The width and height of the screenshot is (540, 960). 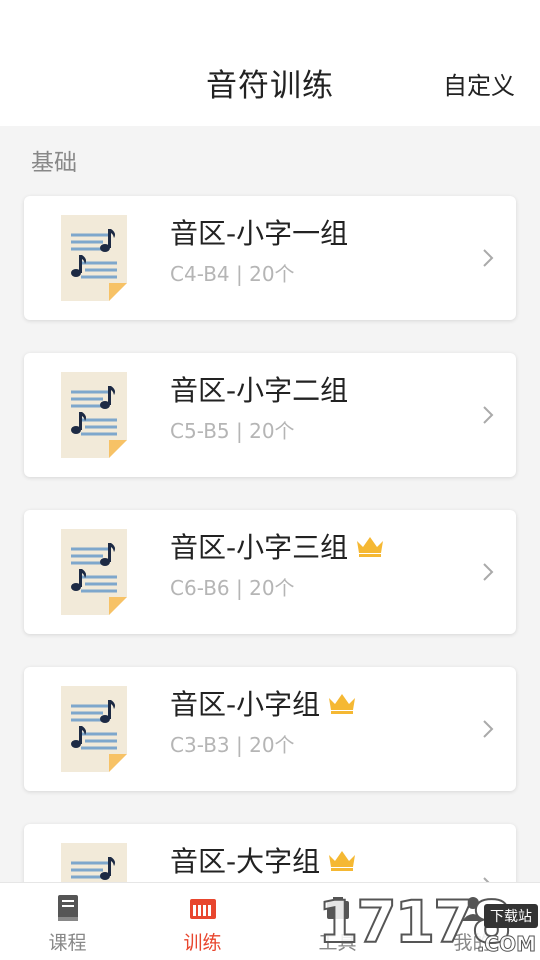 What do you see at coordinates (263, 860) in the screenshot?
I see `card-title: 音区-大字组` at bounding box center [263, 860].